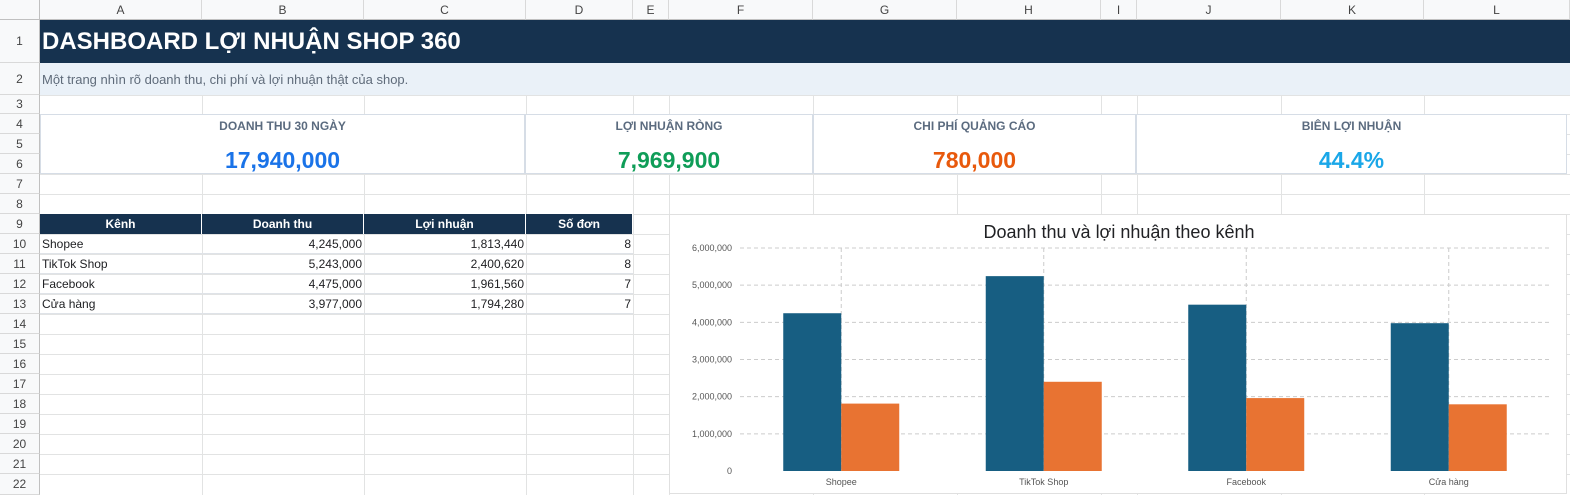  I want to click on y-tick-label: 1,000,000, so click(712, 434).